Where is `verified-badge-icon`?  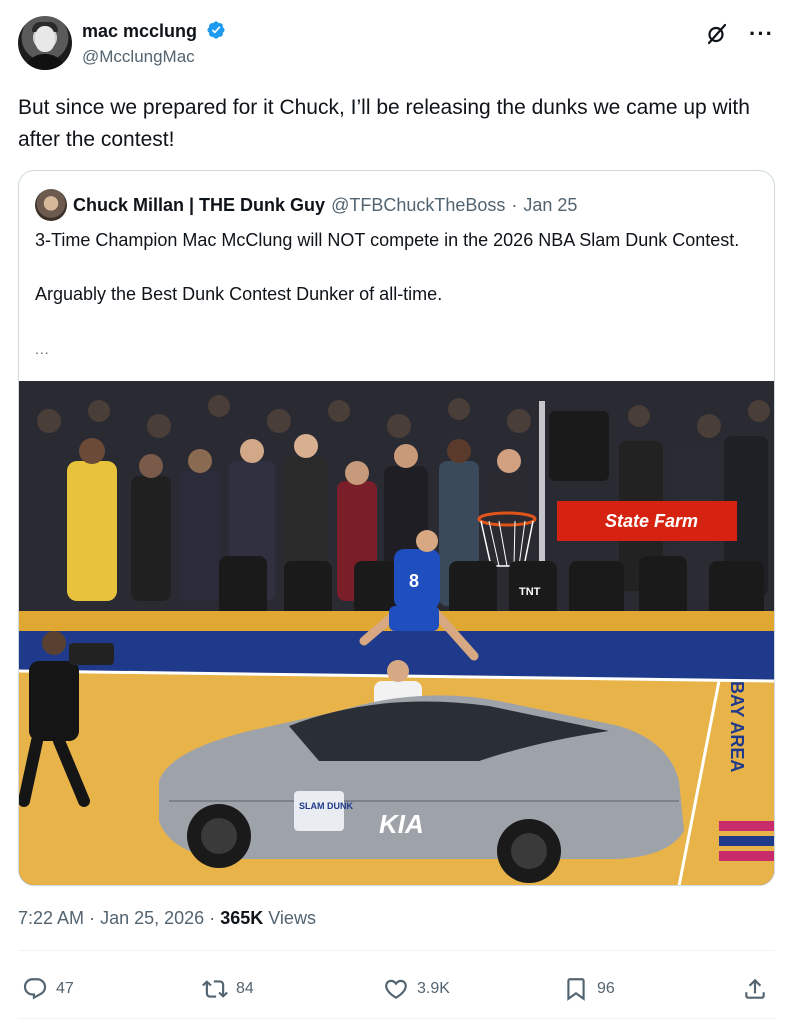 verified-badge-icon is located at coordinates (215, 30).